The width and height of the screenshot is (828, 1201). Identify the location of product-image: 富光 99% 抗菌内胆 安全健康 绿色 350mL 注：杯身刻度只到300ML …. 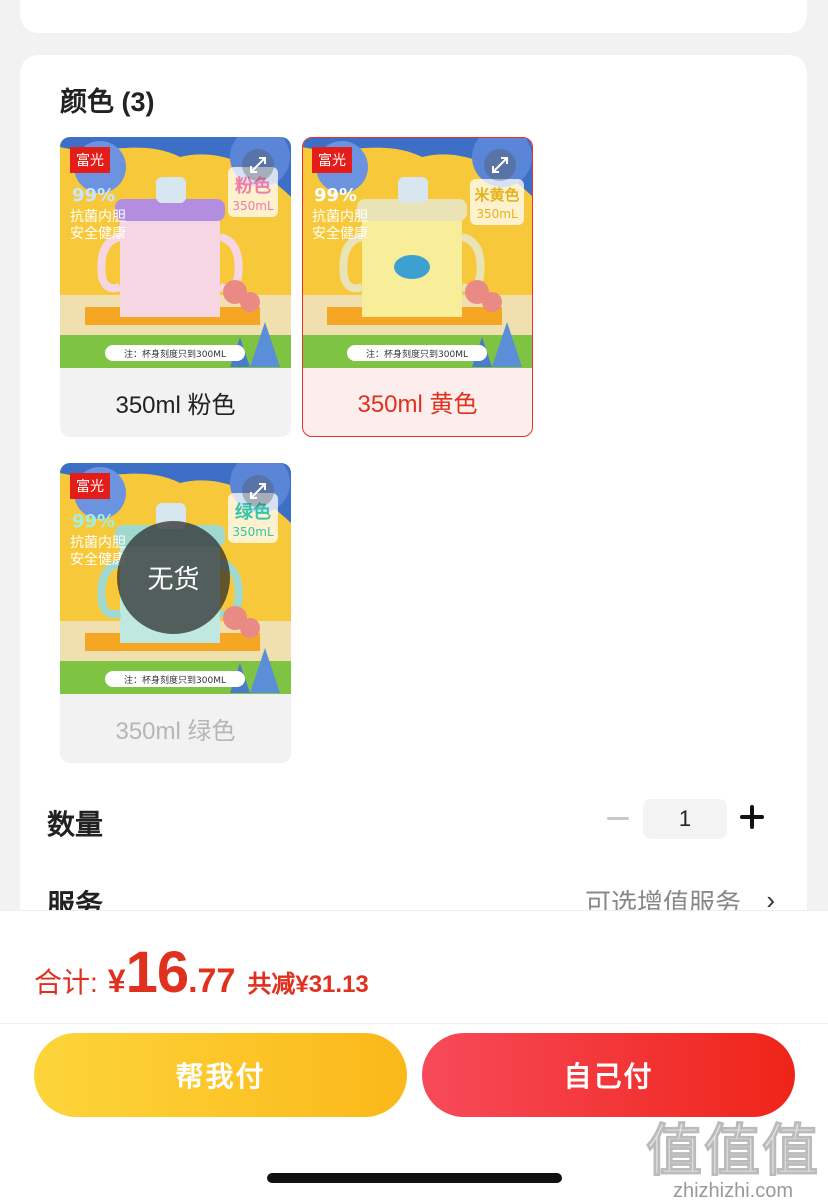
(175, 578).